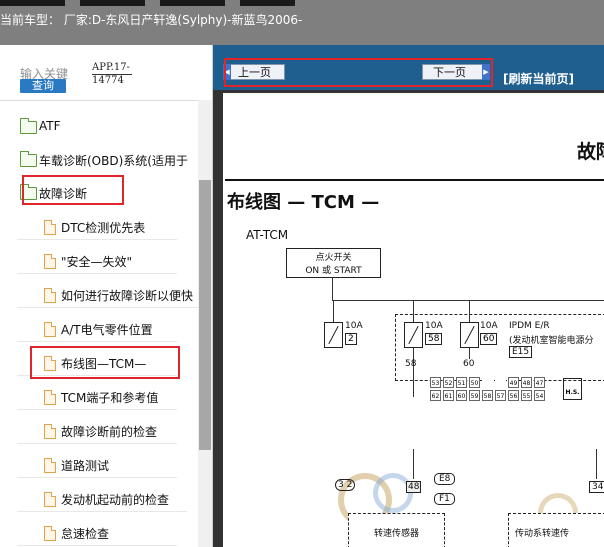 This screenshot has width=604, height=547. I want to click on ignition-state: ON 或 START, so click(333, 271).